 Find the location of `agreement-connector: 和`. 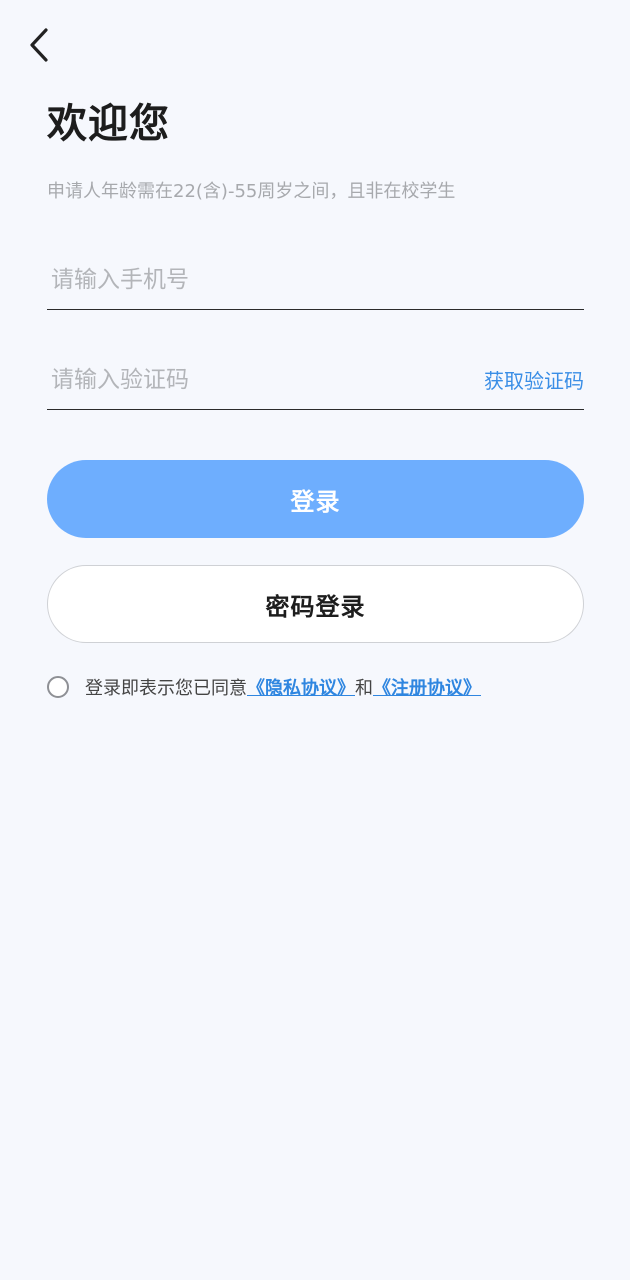

agreement-connector: 和 is located at coordinates (364, 688).